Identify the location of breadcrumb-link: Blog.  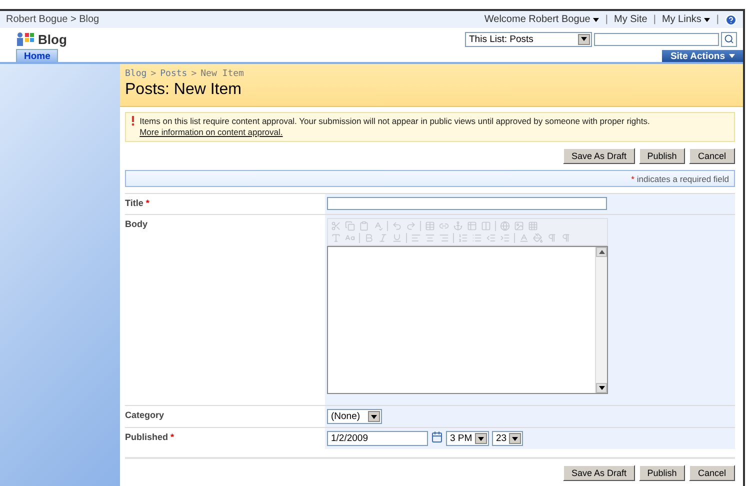
(136, 74).